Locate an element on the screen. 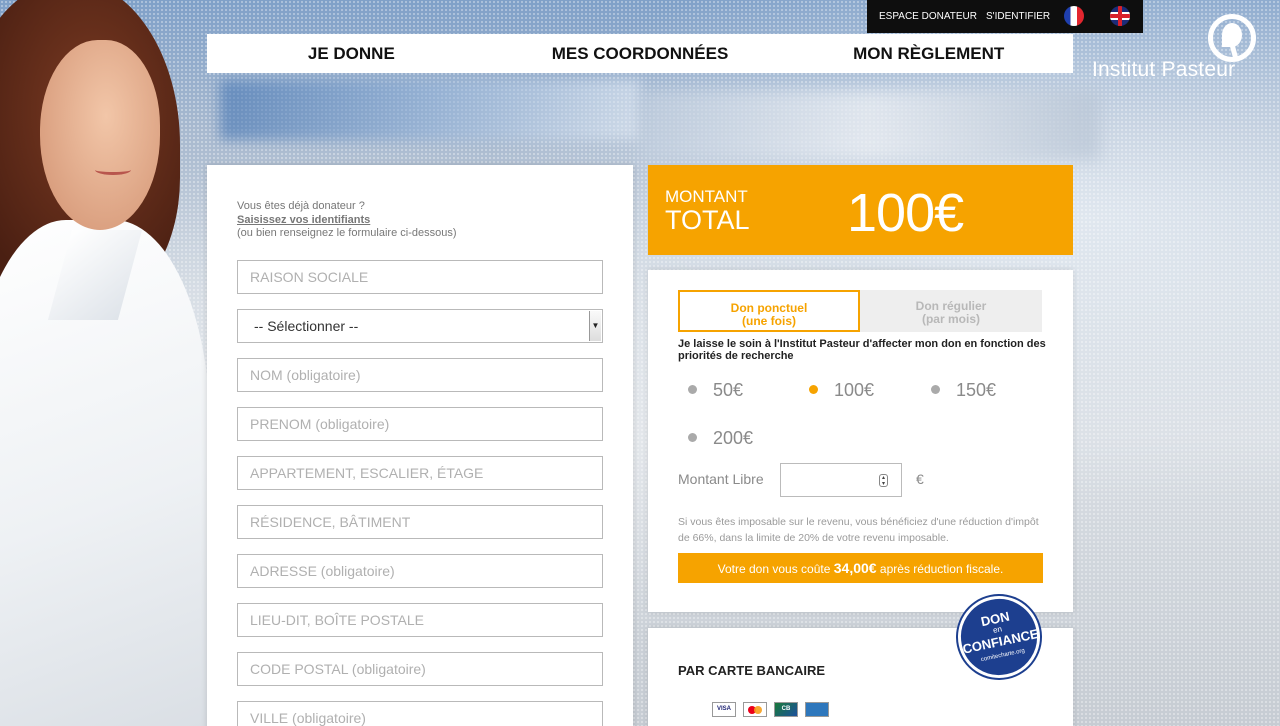 This screenshot has width=1280, height=726. appartement-input: APPARTEMENT, ESCALIER, ÉTAGE is located at coordinates (420, 473).